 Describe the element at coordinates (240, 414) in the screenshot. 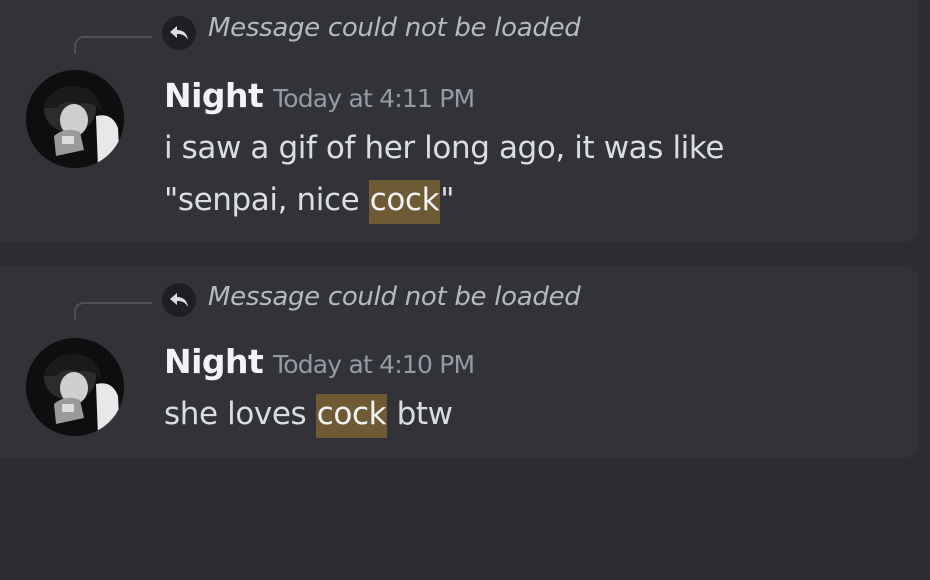

I see `message-text: she loves` at that location.